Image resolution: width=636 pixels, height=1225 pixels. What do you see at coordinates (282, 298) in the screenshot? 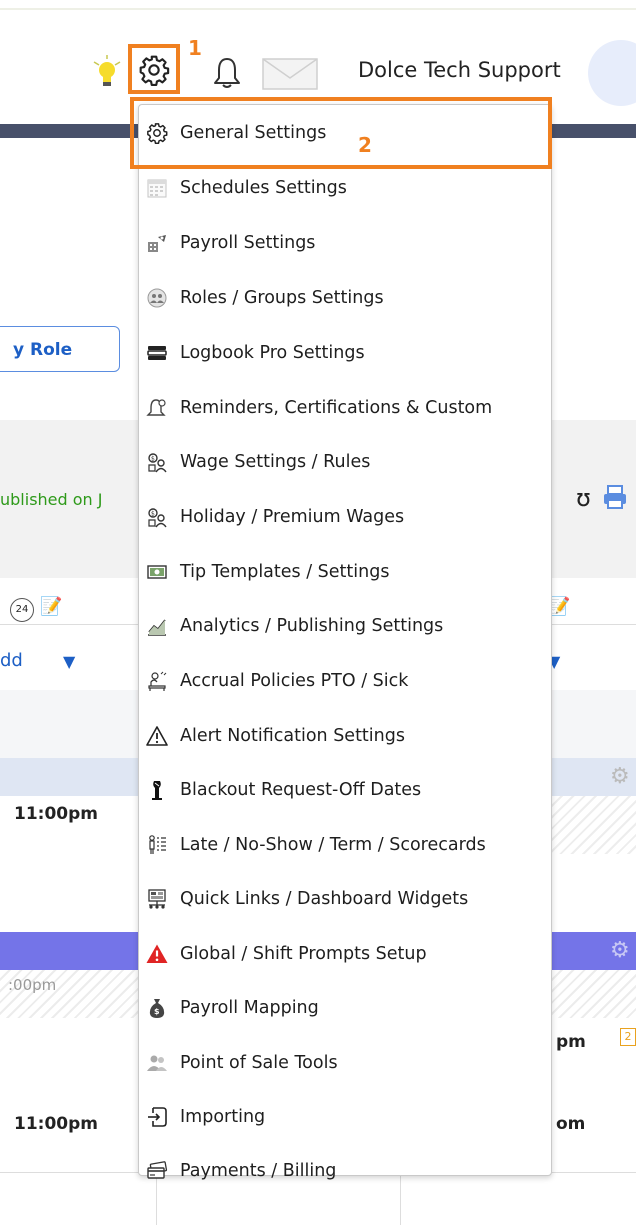
I see `menu-item-label: Roles / Groups Settings` at bounding box center [282, 298].